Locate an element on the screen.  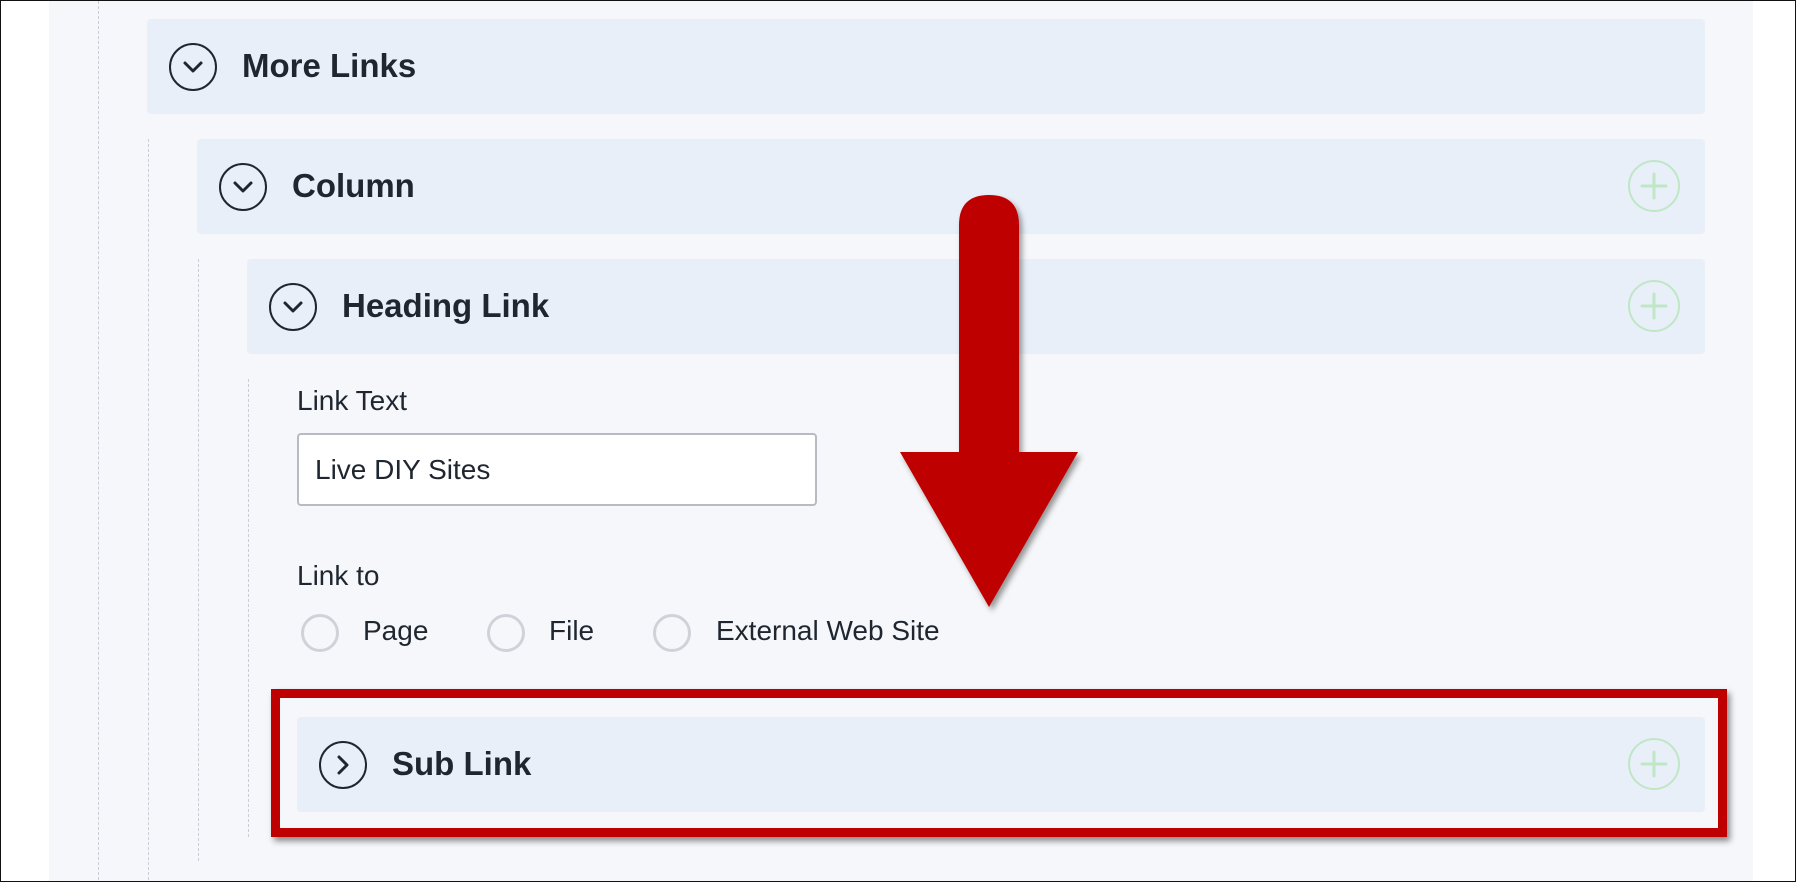
add-column-button is located at coordinates (1654, 186).